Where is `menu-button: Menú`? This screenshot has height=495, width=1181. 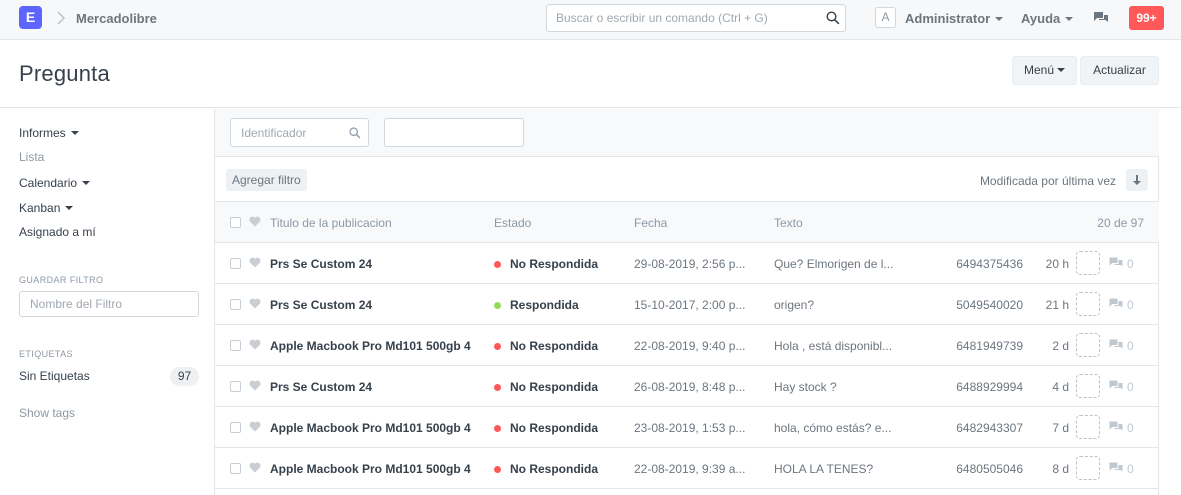
menu-button: Menú is located at coordinates (1044, 70).